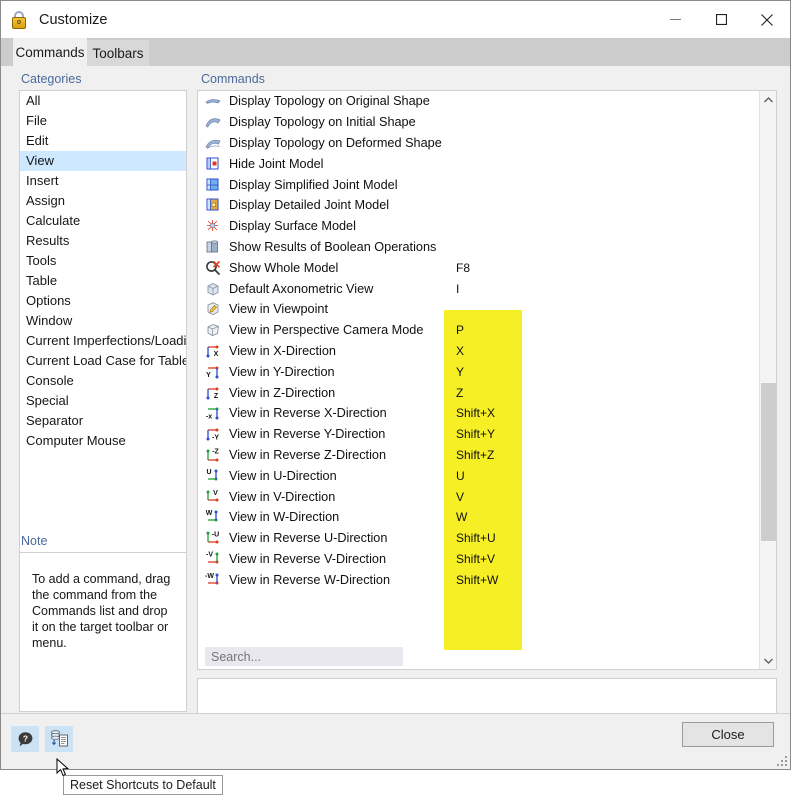 The height and width of the screenshot is (802, 793). What do you see at coordinates (103, 361) in the screenshot?
I see `category-item: Current Load Case for Tables` at bounding box center [103, 361].